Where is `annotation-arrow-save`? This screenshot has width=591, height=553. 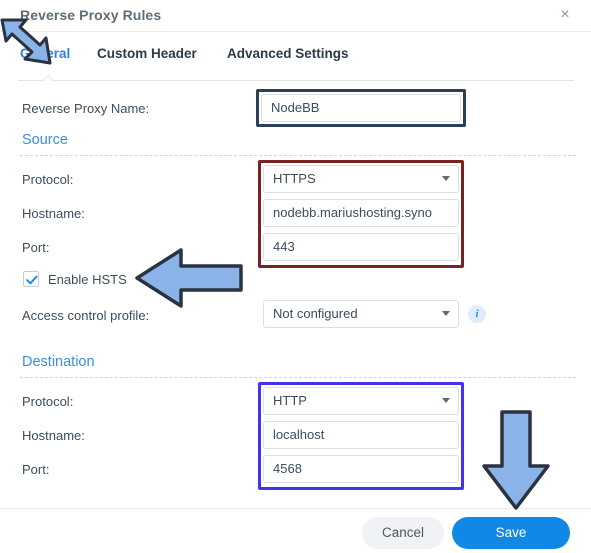
annotation-arrow-save is located at coordinates (516, 460).